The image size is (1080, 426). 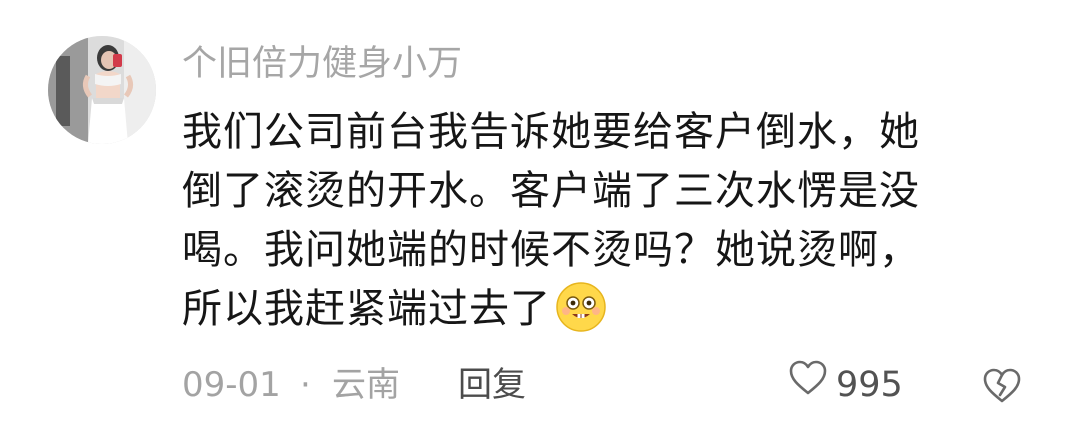 I want to click on comment-line: 喝。我问她端的时候不烫吗？她说烫啊，, so click(x=551, y=250).